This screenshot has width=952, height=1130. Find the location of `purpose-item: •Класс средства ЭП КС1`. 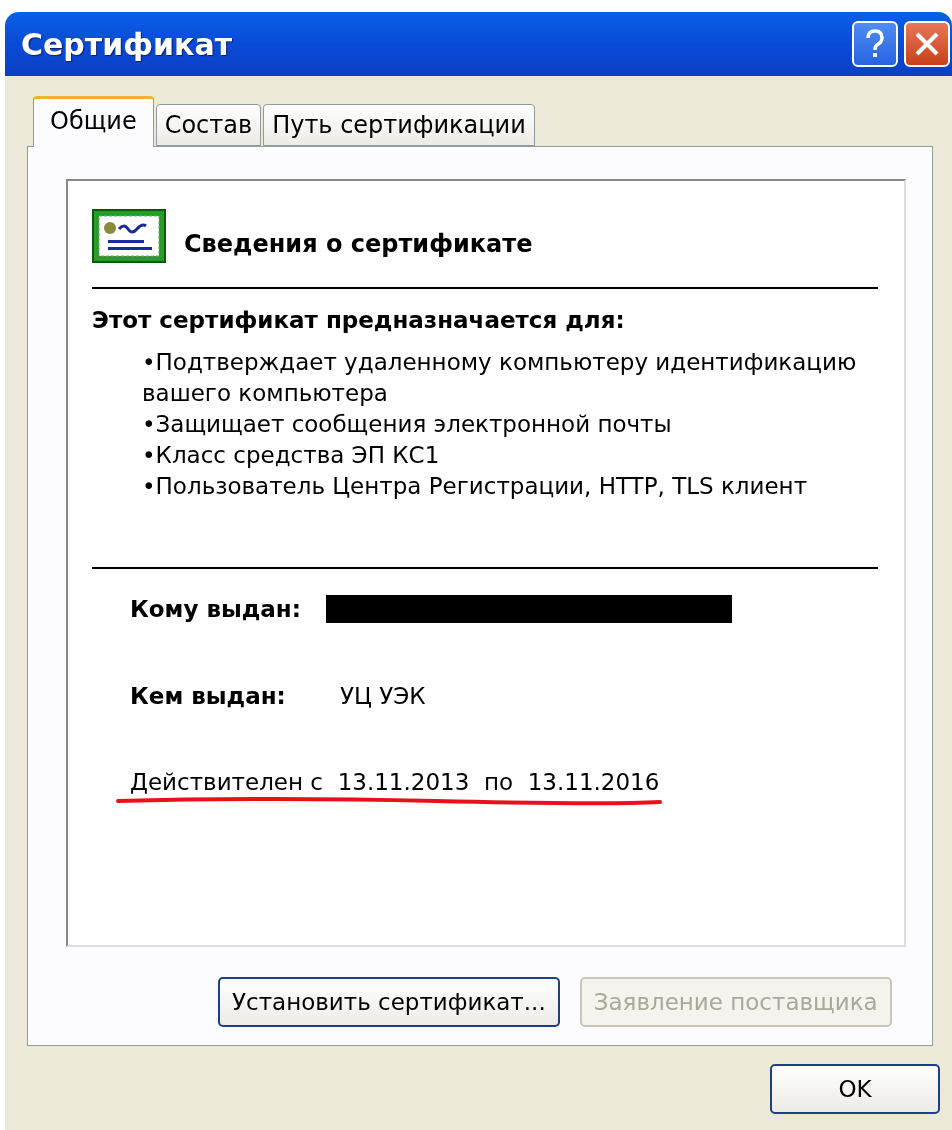

purpose-item: •Класс средства ЭП КС1 is located at coordinates (291, 455).